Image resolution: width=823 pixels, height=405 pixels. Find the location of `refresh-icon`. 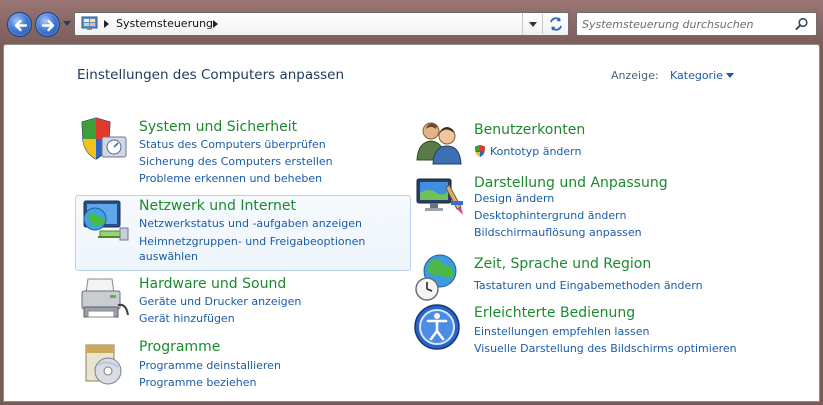

refresh-icon is located at coordinates (556, 24).